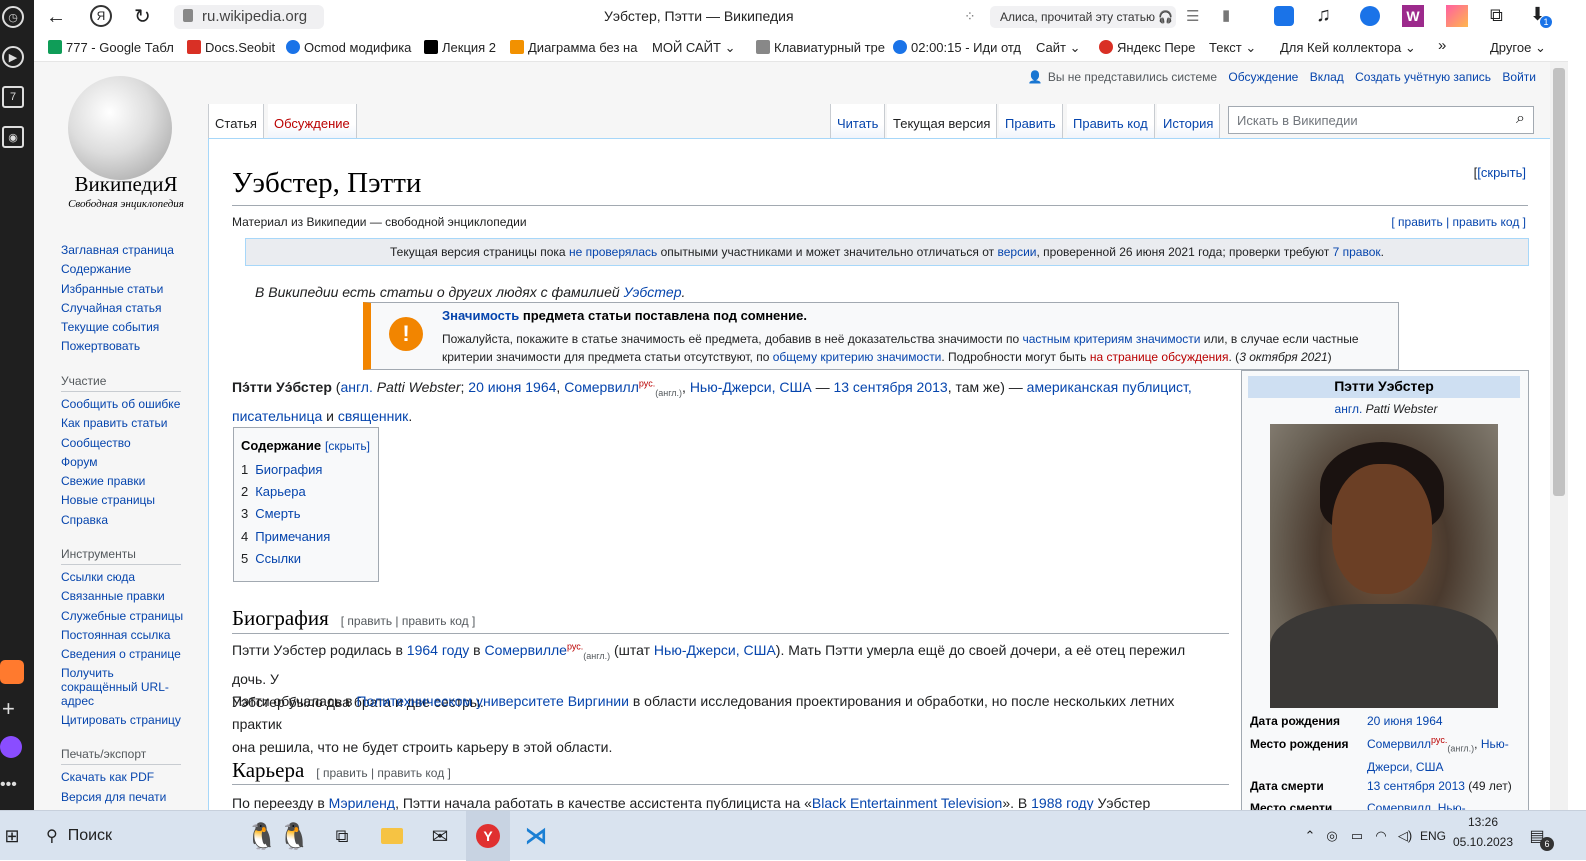 This screenshot has width=1586, height=861. What do you see at coordinates (8, 785) in the screenshot?
I see `more-icon: •••` at bounding box center [8, 785].